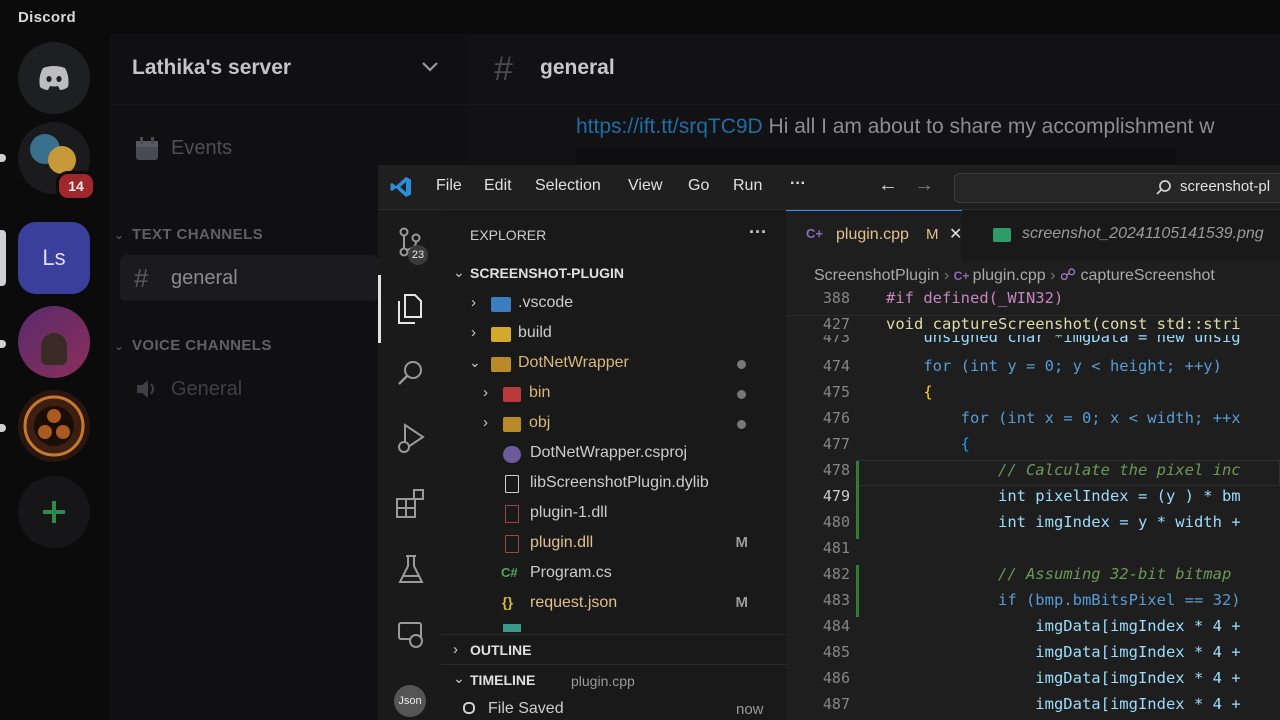 This screenshot has width=1280, height=720. Describe the element at coordinates (613, 544) in the screenshot. I see `tree-item: plugin.dll M` at that location.